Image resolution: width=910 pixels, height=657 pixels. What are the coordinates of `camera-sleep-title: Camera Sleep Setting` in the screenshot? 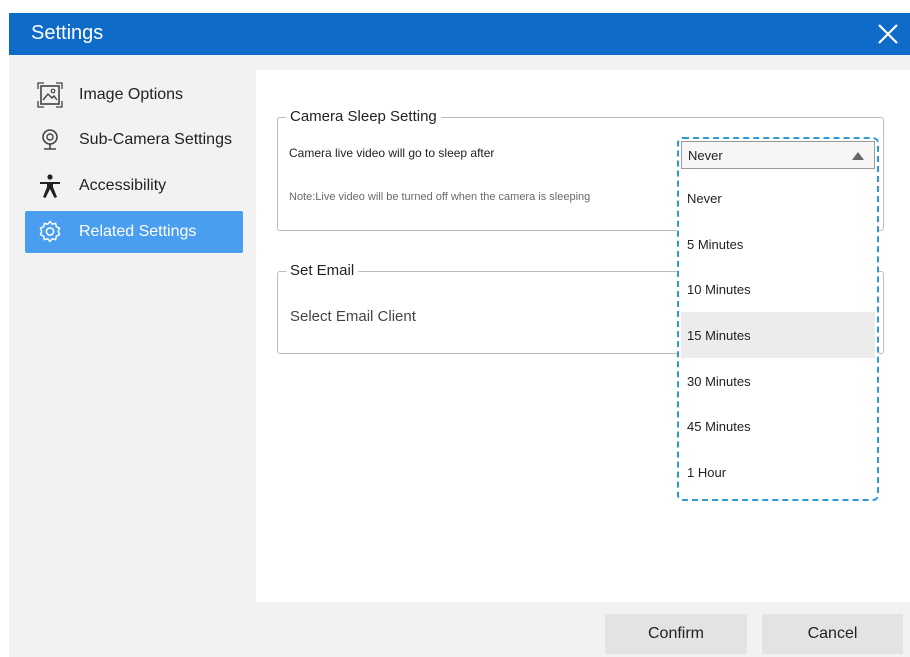 It's located at (363, 116).